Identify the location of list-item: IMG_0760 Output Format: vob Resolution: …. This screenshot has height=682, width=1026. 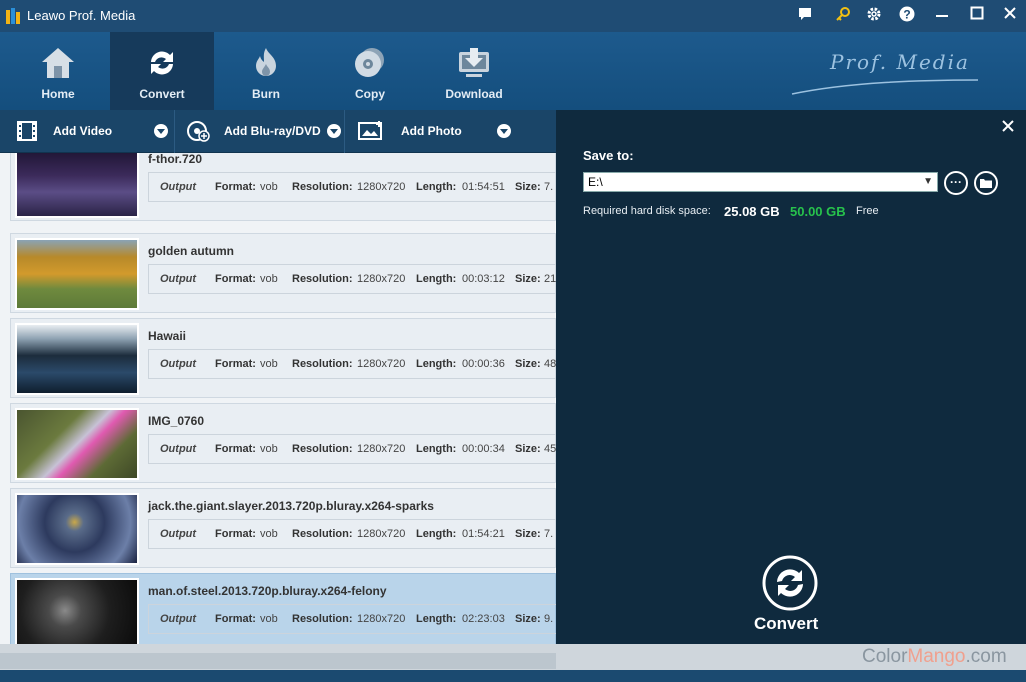
(283, 443).